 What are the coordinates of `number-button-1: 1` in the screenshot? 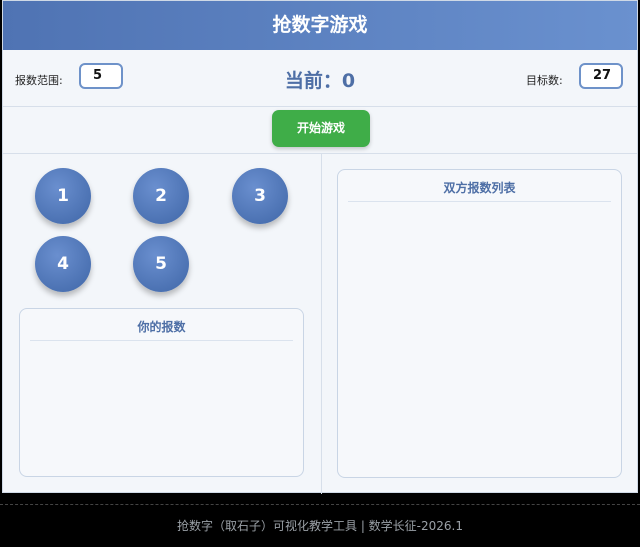 It's located at (63, 196).